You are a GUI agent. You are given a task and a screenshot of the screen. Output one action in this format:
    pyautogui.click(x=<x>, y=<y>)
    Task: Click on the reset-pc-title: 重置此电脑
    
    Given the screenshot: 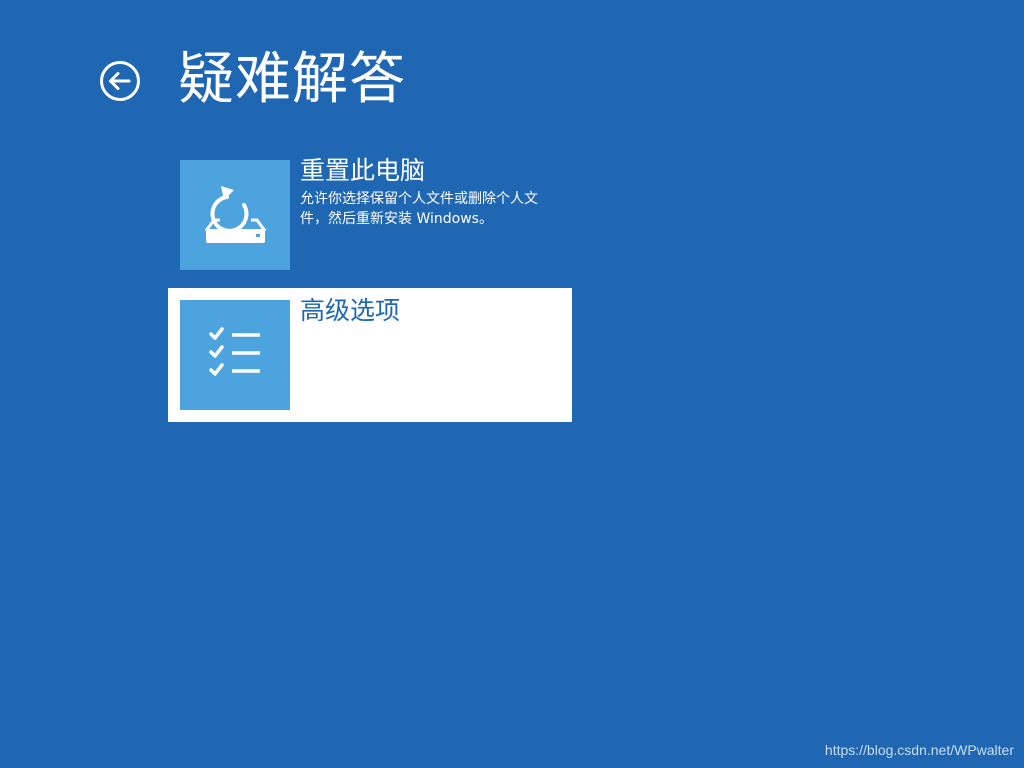 What is the action you would take?
    pyautogui.click(x=363, y=170)
    